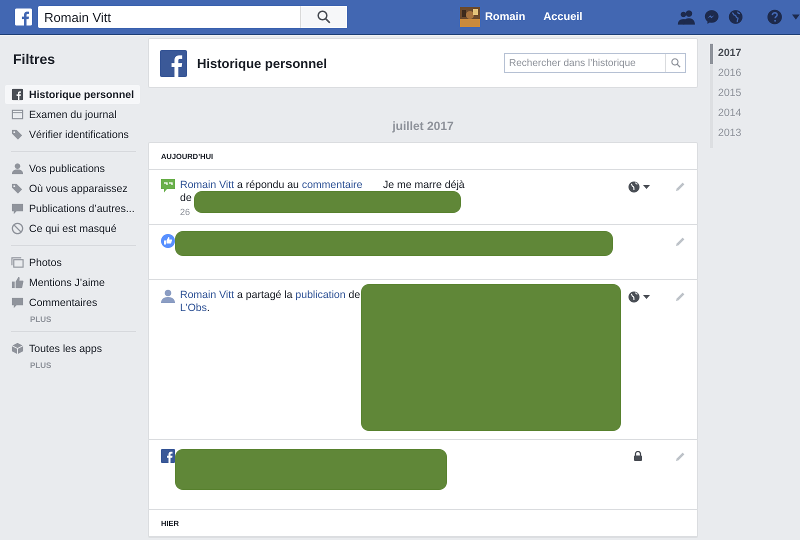 The height and width of the screenshot is (540, 800). Describe the element at coordinates (168, 456) in the screenshot. I see `facebook-icon` at that location.